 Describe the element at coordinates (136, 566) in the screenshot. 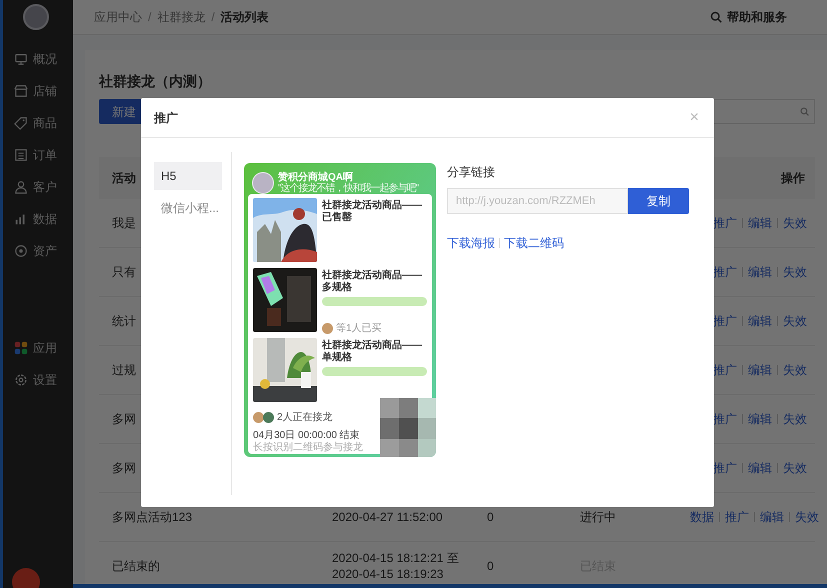

I see `table-cell-text: 已结束的` at that location.